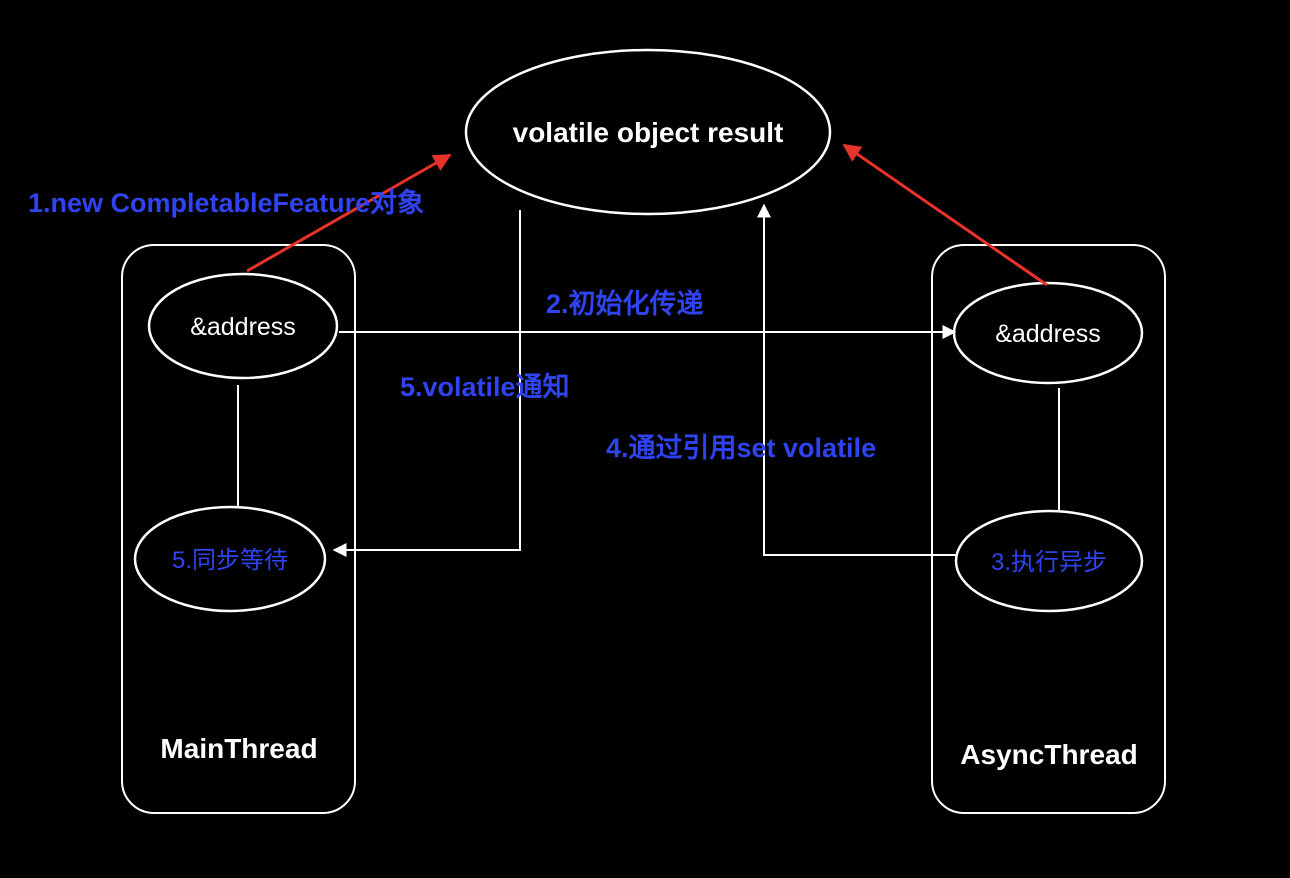 The height and width of the screenshot is (878, 1290). Describe the element at coordinates (226, 202) in the screenshot. I see `step1-label: 1.new CompletableFeature对象` at that location.